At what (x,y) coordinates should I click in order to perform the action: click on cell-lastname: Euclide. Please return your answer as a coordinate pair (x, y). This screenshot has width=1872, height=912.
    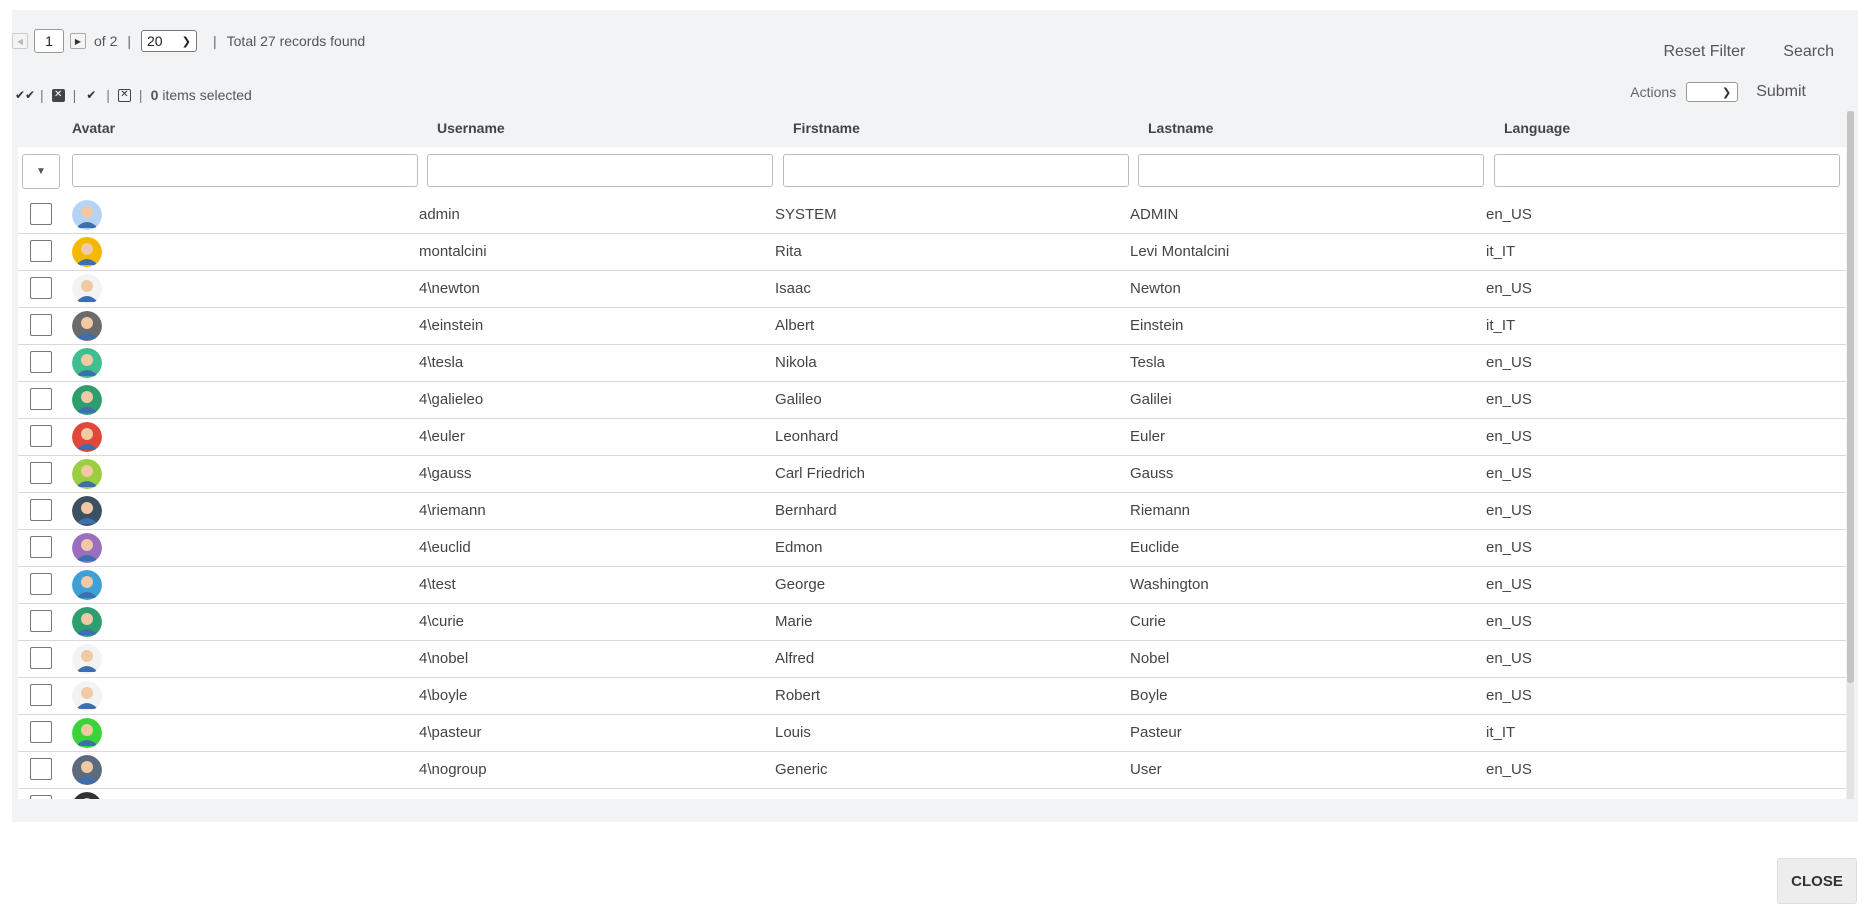
    Looking at the image, I should click on (1155, 547).